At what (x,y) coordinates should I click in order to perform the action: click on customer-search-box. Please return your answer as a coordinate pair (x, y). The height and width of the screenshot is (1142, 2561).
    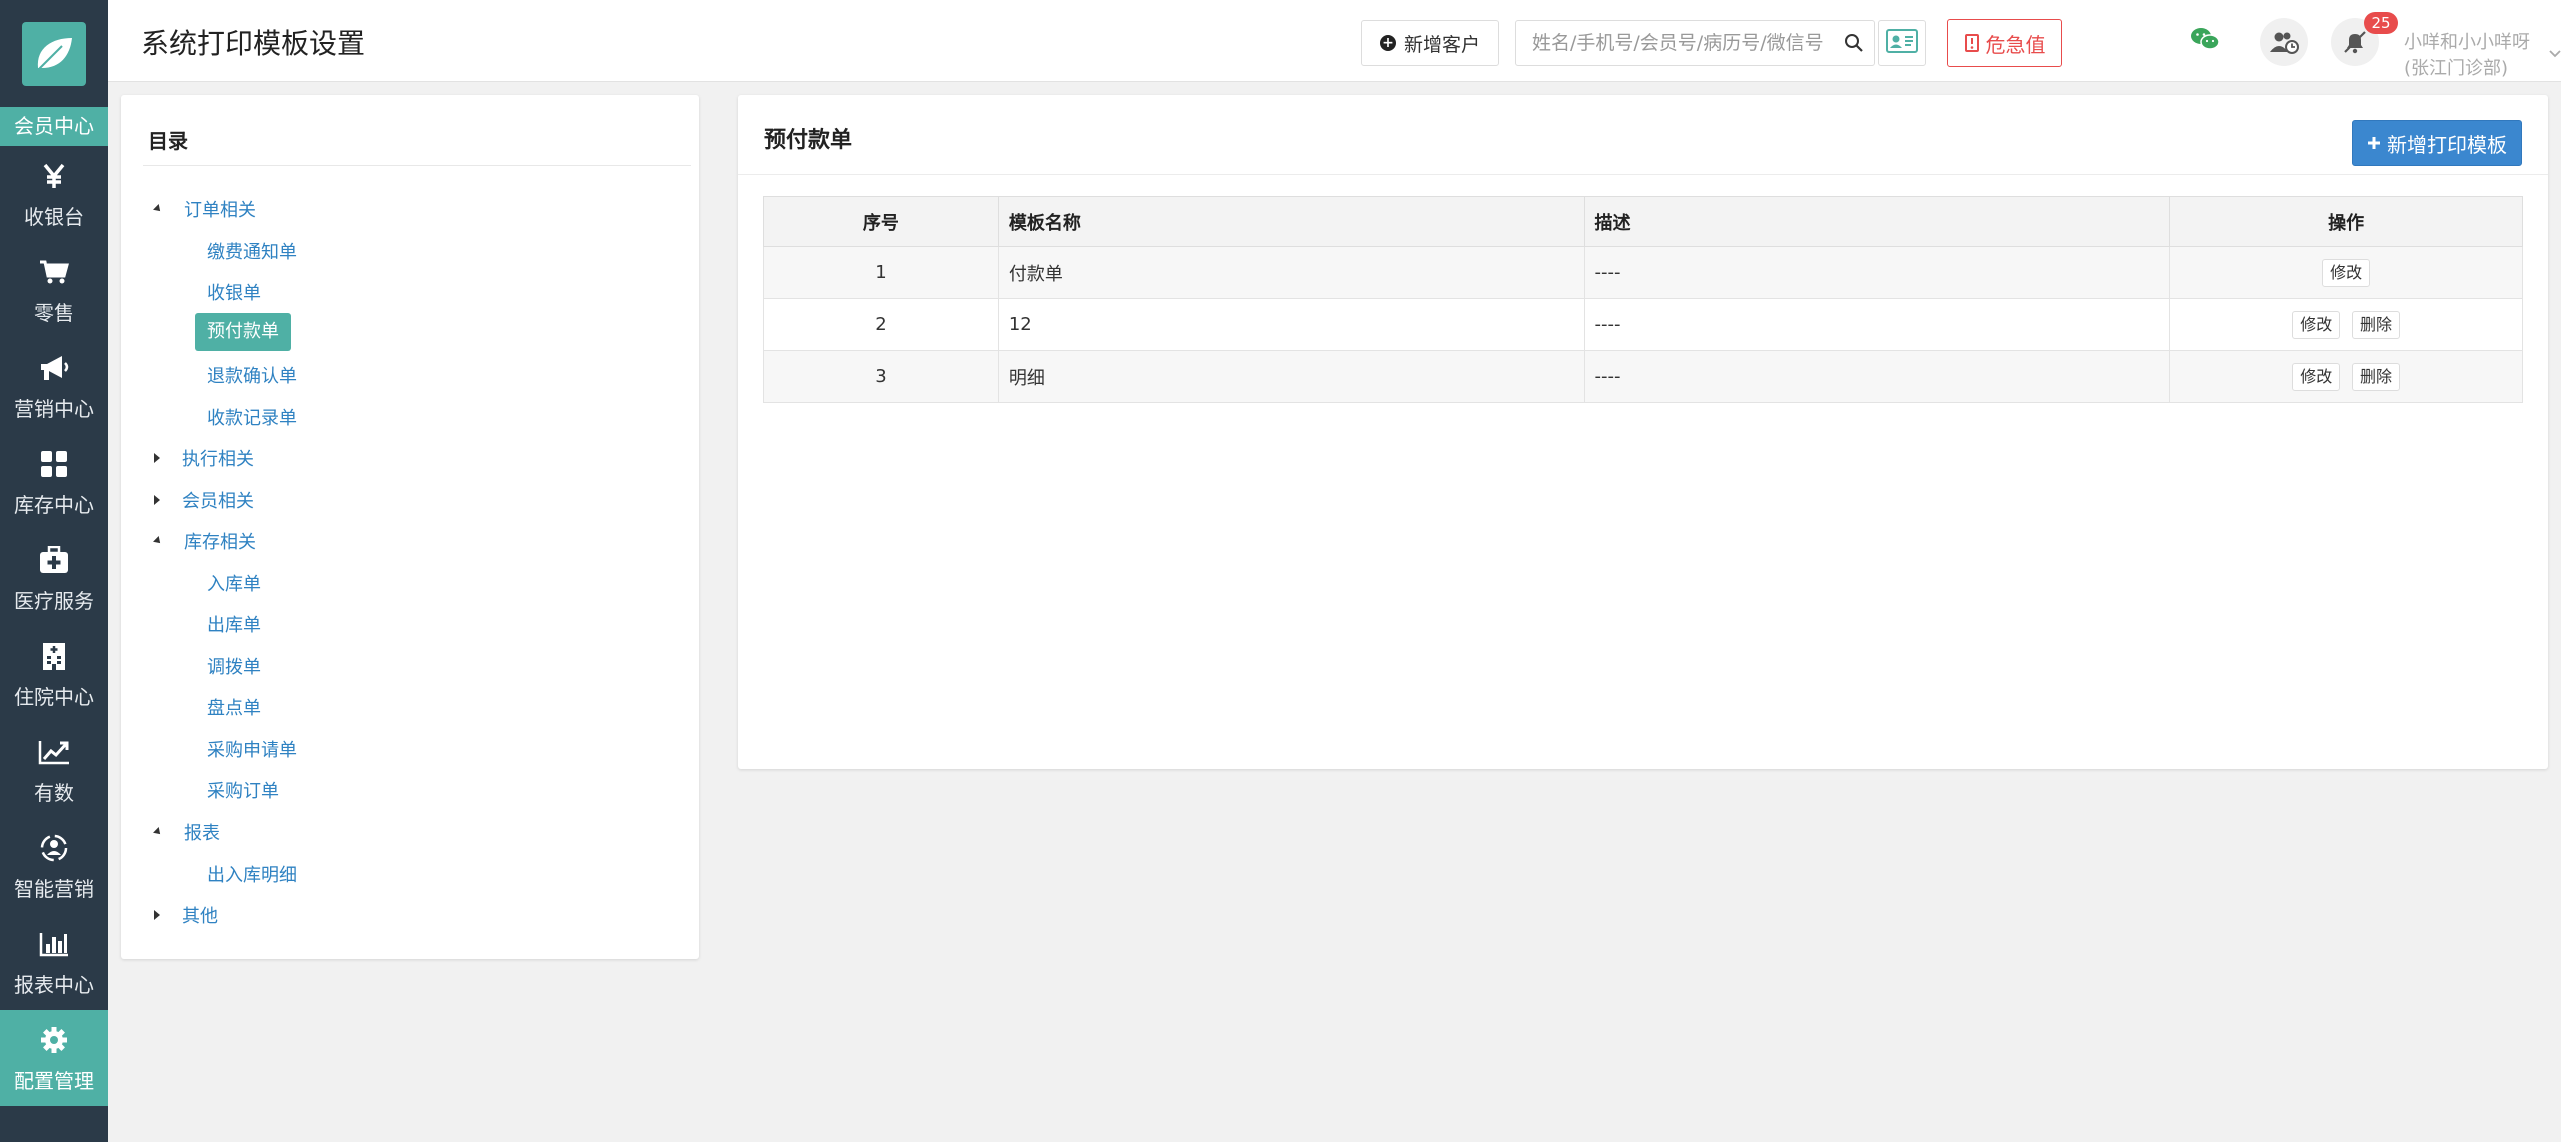
    Looking at the image, I should click on (1695, 43).